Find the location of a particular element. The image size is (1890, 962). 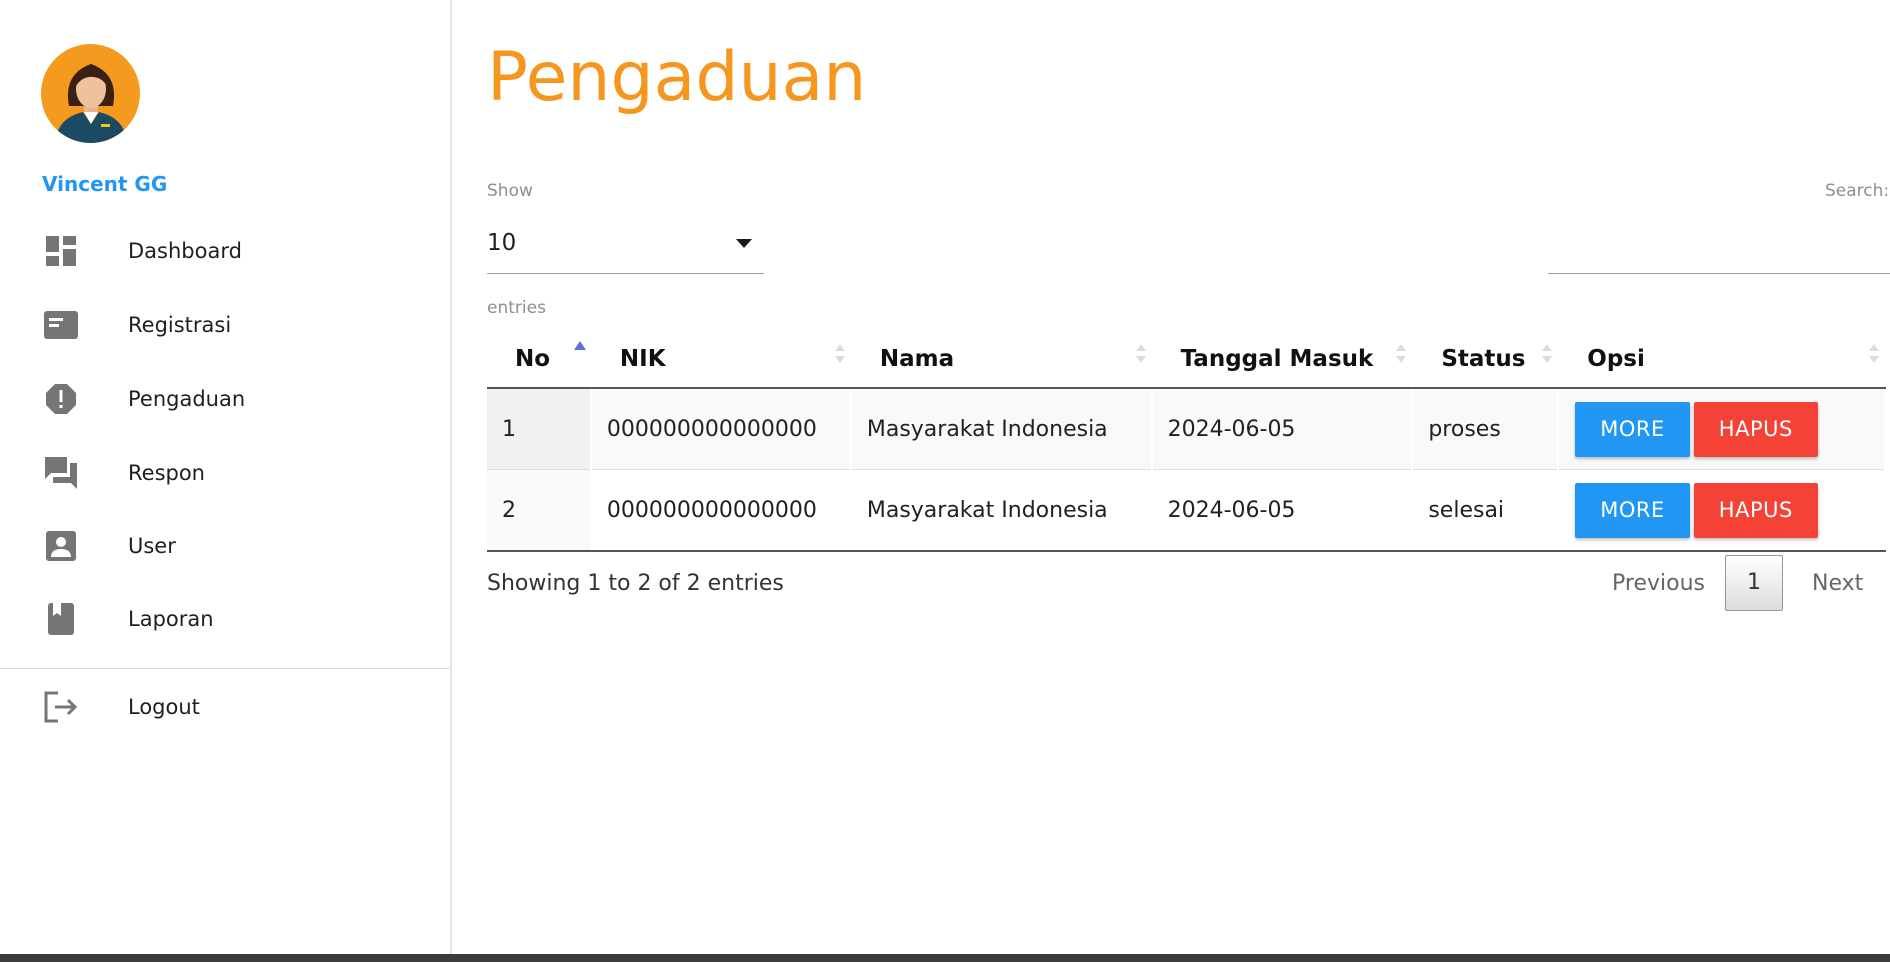

column-header-status: Status is located at coordinates (1486, 359).